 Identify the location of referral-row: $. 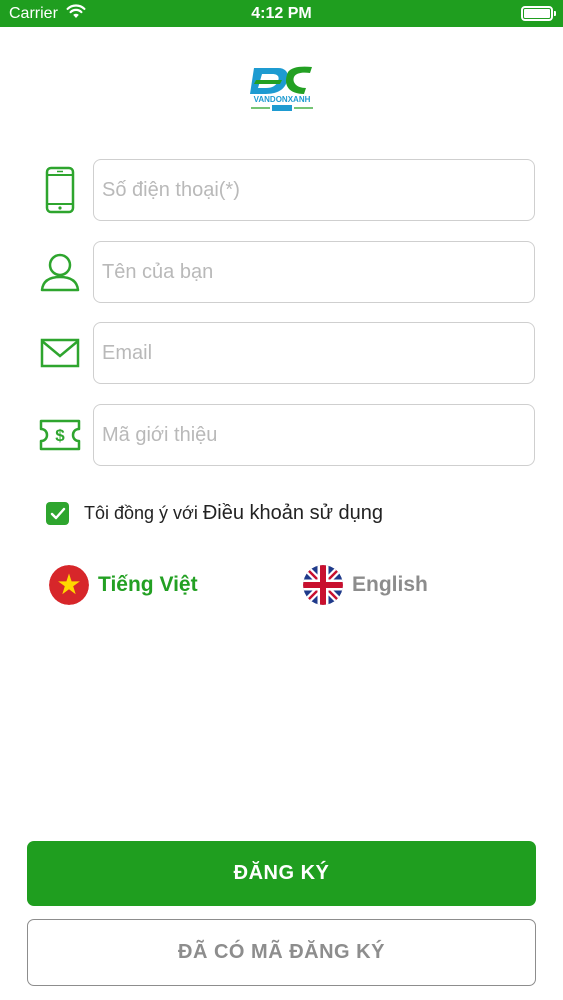
(281, 435).